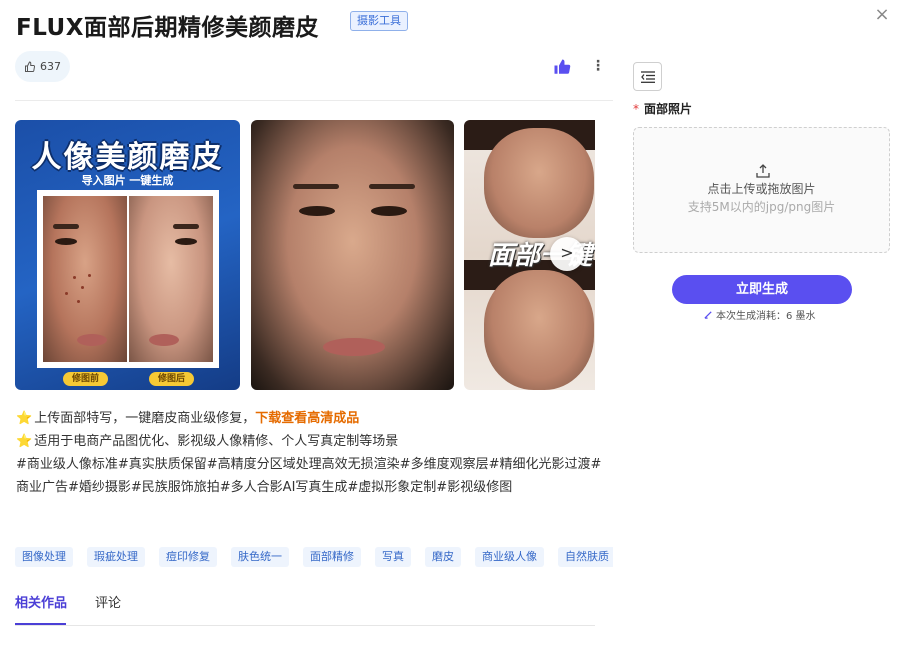 Image resolution: width=905 pixels, height=650 pixels. What do you see at coordinates (216, 441) in the screenshot?
I see `desc-line-2-text: 适用于电商产品图优化、影视级人像精修、个人写真定制等场景` at bounding box center [216, 441].